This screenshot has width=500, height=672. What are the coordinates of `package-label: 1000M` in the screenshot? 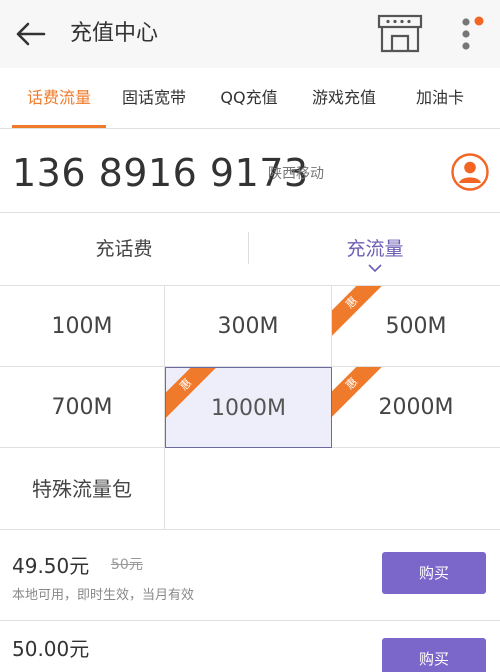 It's located at (248, 408).